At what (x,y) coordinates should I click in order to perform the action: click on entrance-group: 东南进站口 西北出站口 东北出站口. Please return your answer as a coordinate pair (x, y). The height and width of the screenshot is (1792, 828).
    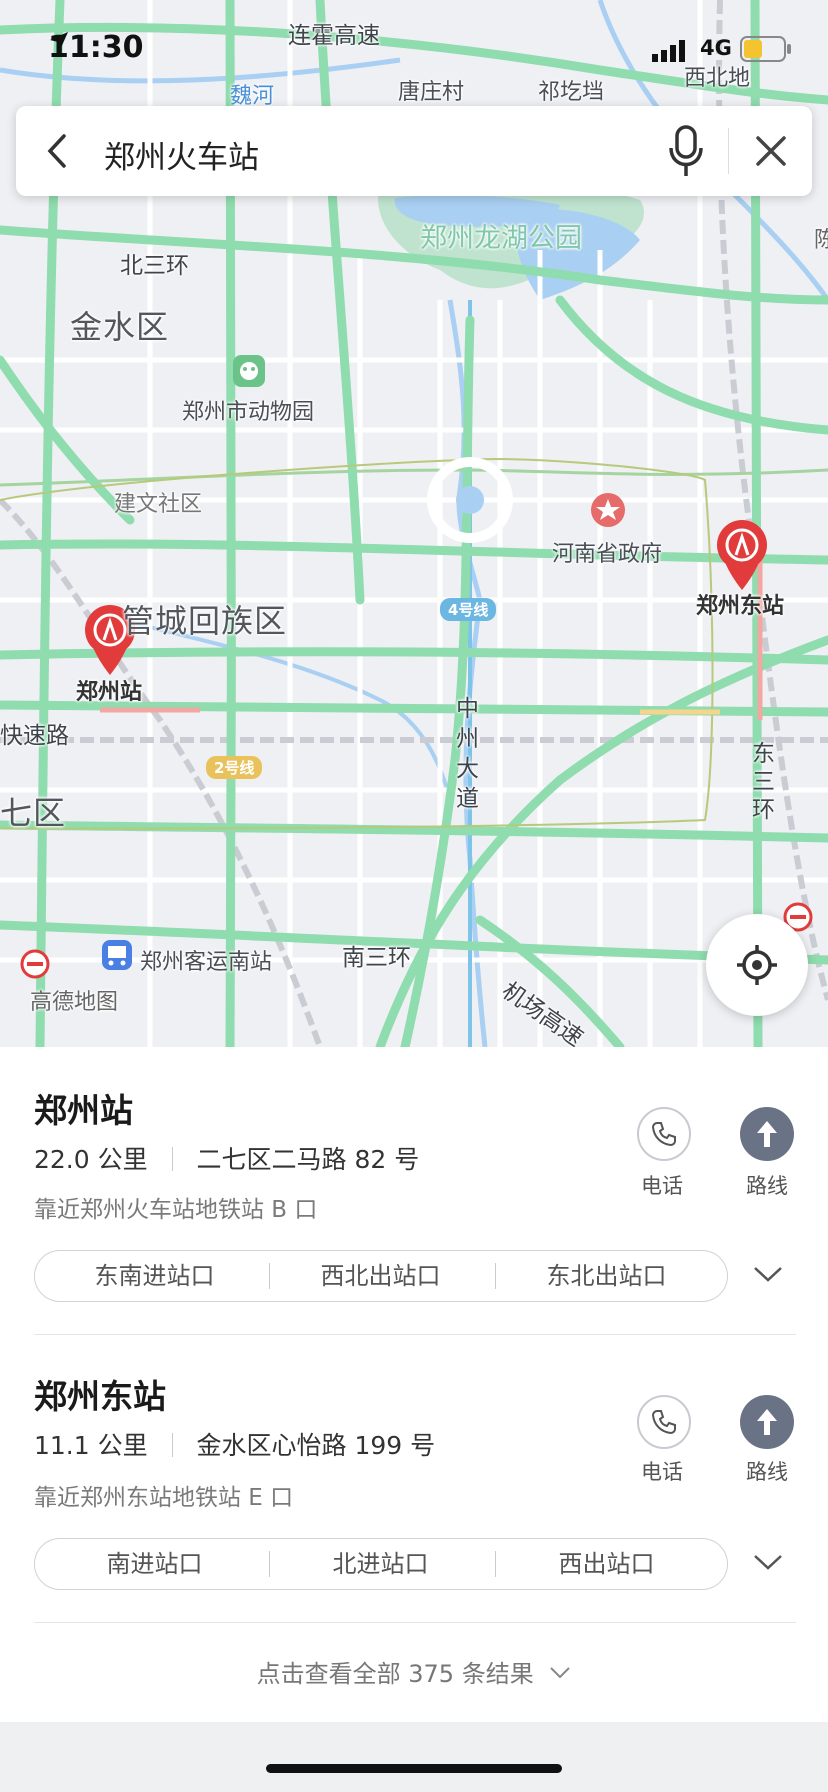
    Looking at the image, I should click on (381, 1276).